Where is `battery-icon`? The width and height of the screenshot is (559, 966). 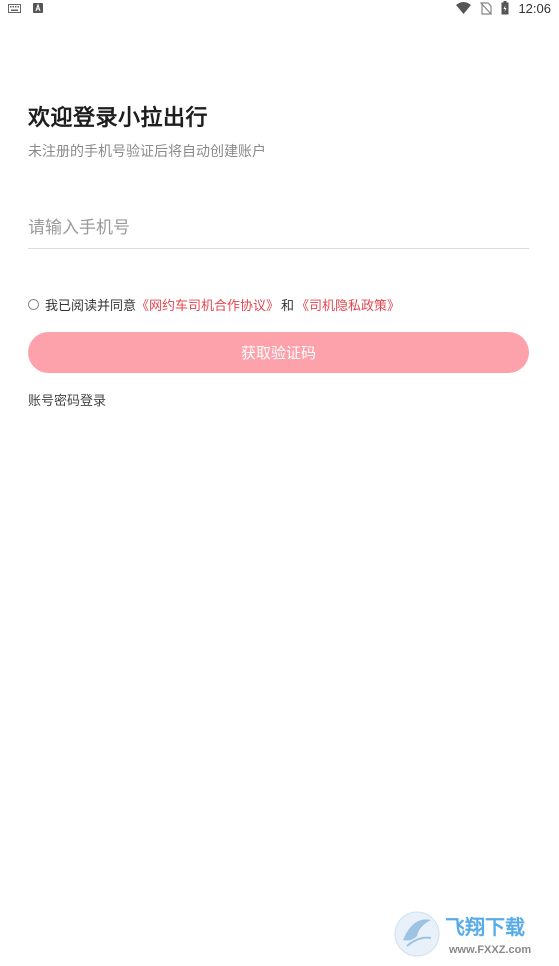 battery-icon is located at coordinates (505, 8).